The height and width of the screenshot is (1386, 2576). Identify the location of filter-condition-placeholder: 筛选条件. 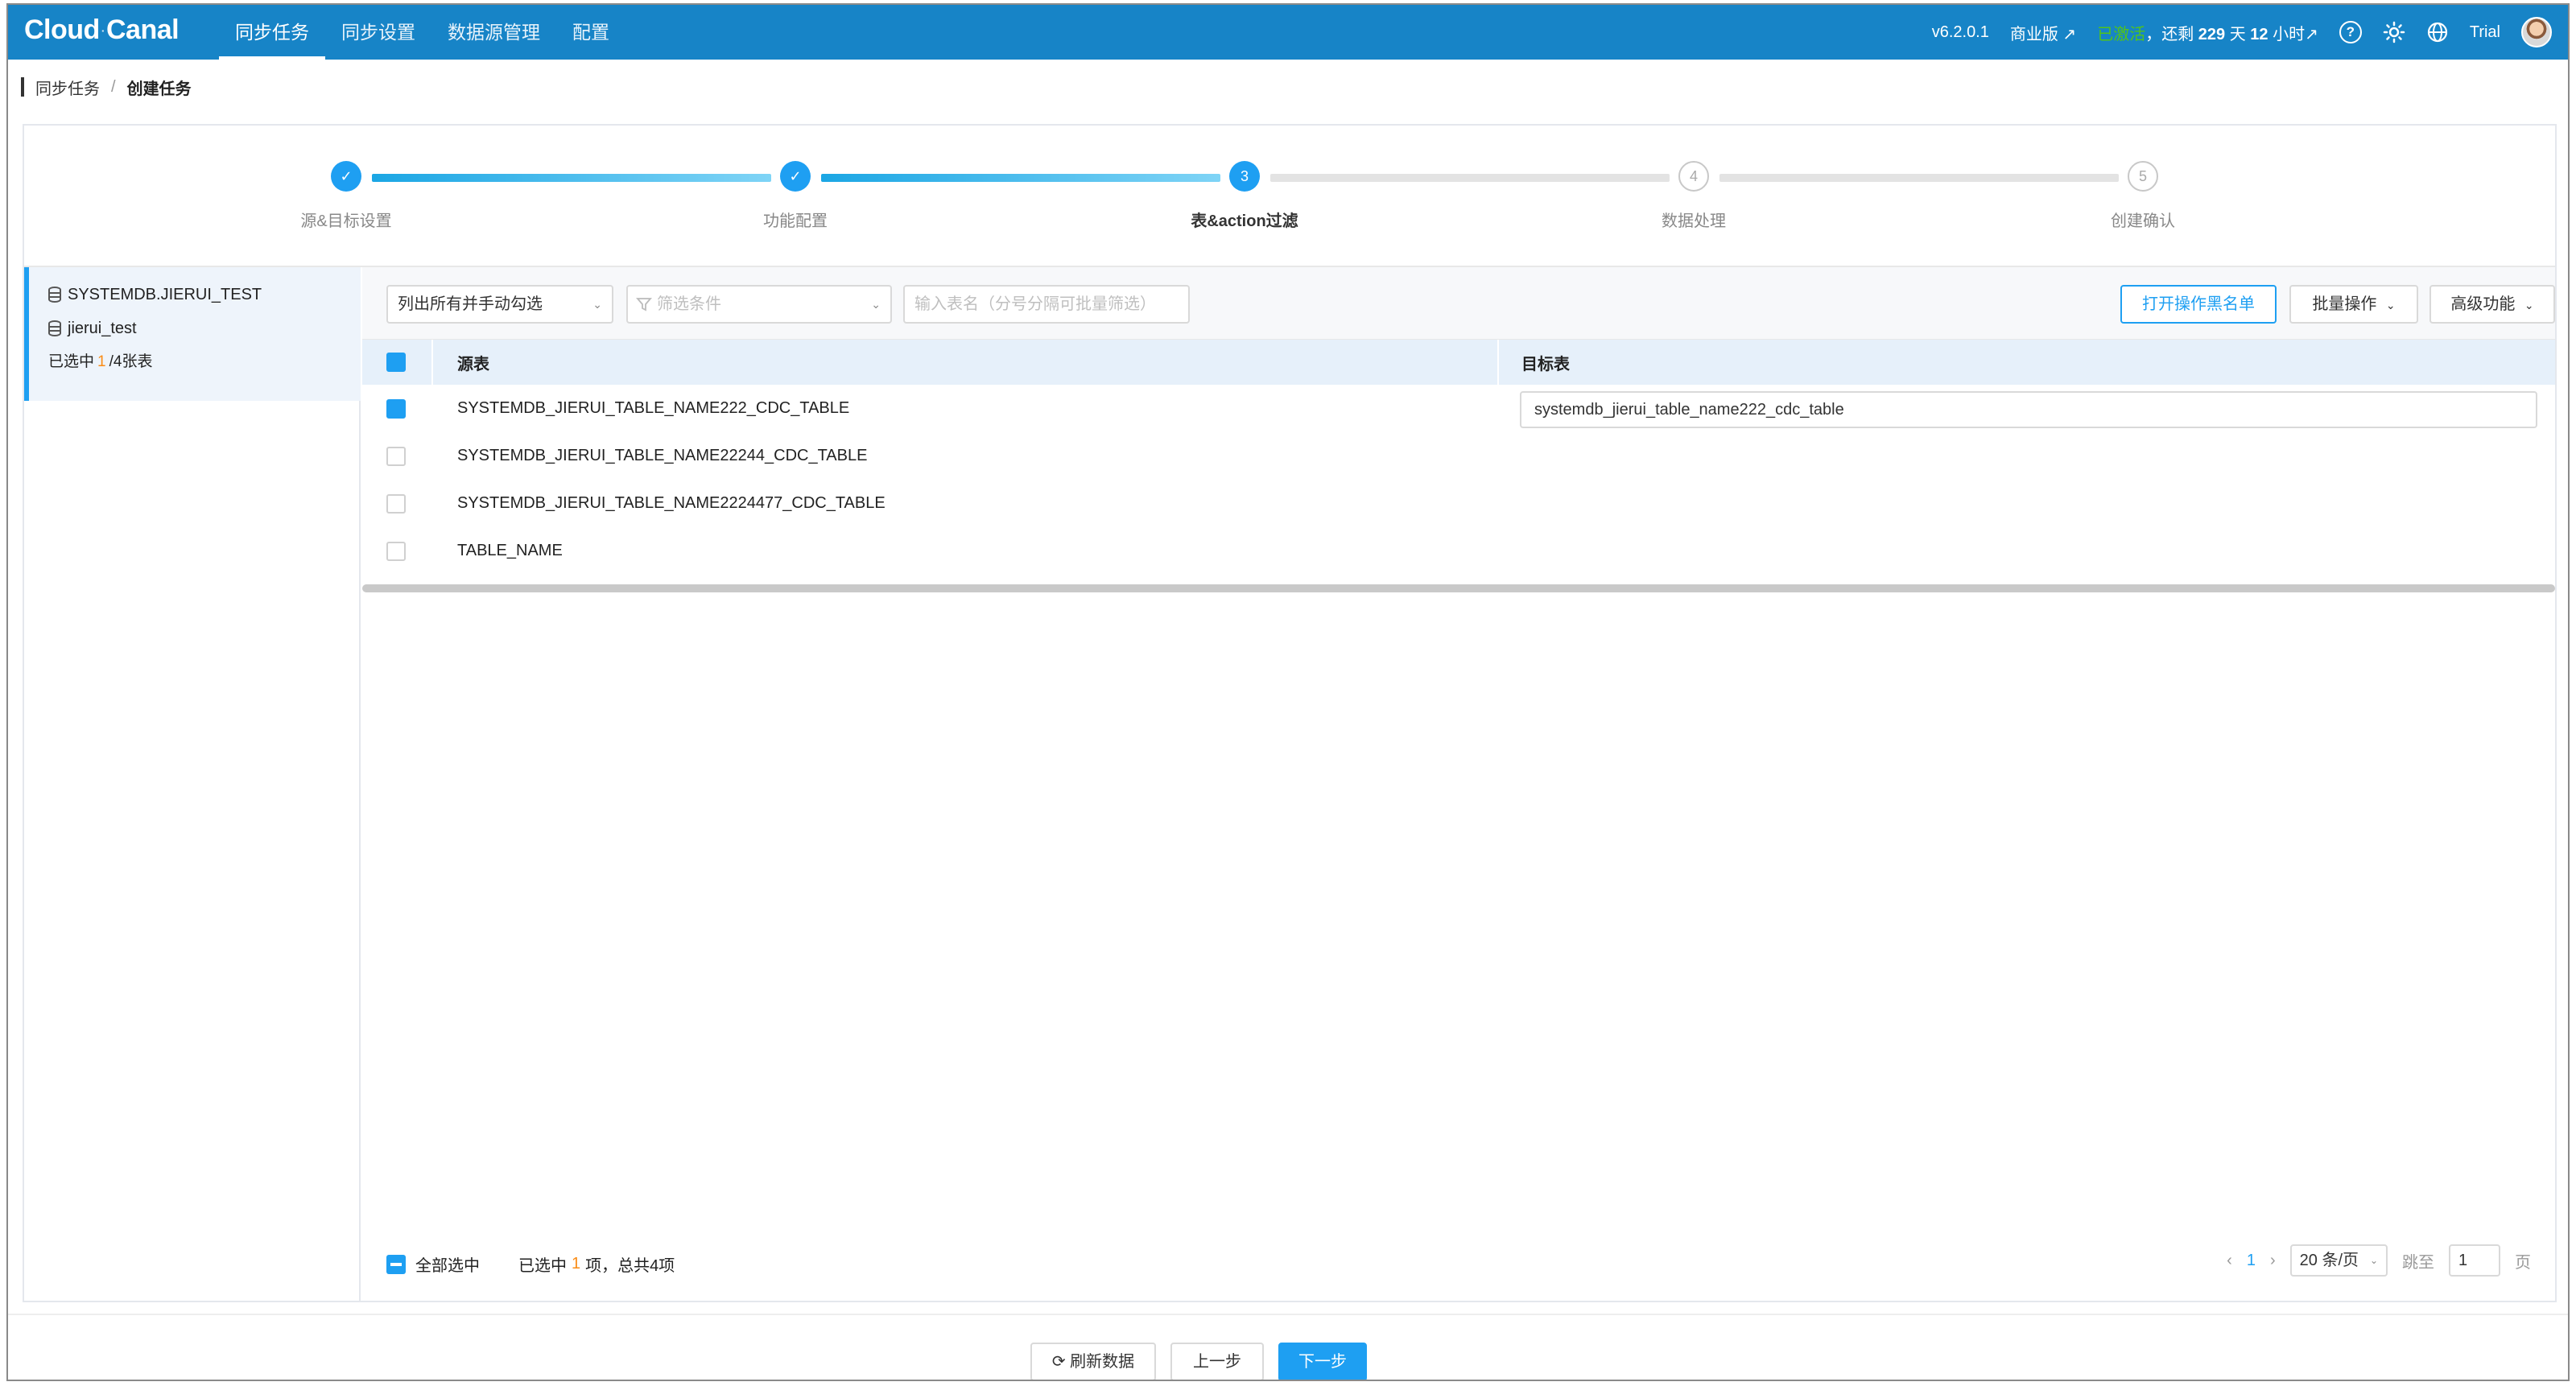
(689, 304).